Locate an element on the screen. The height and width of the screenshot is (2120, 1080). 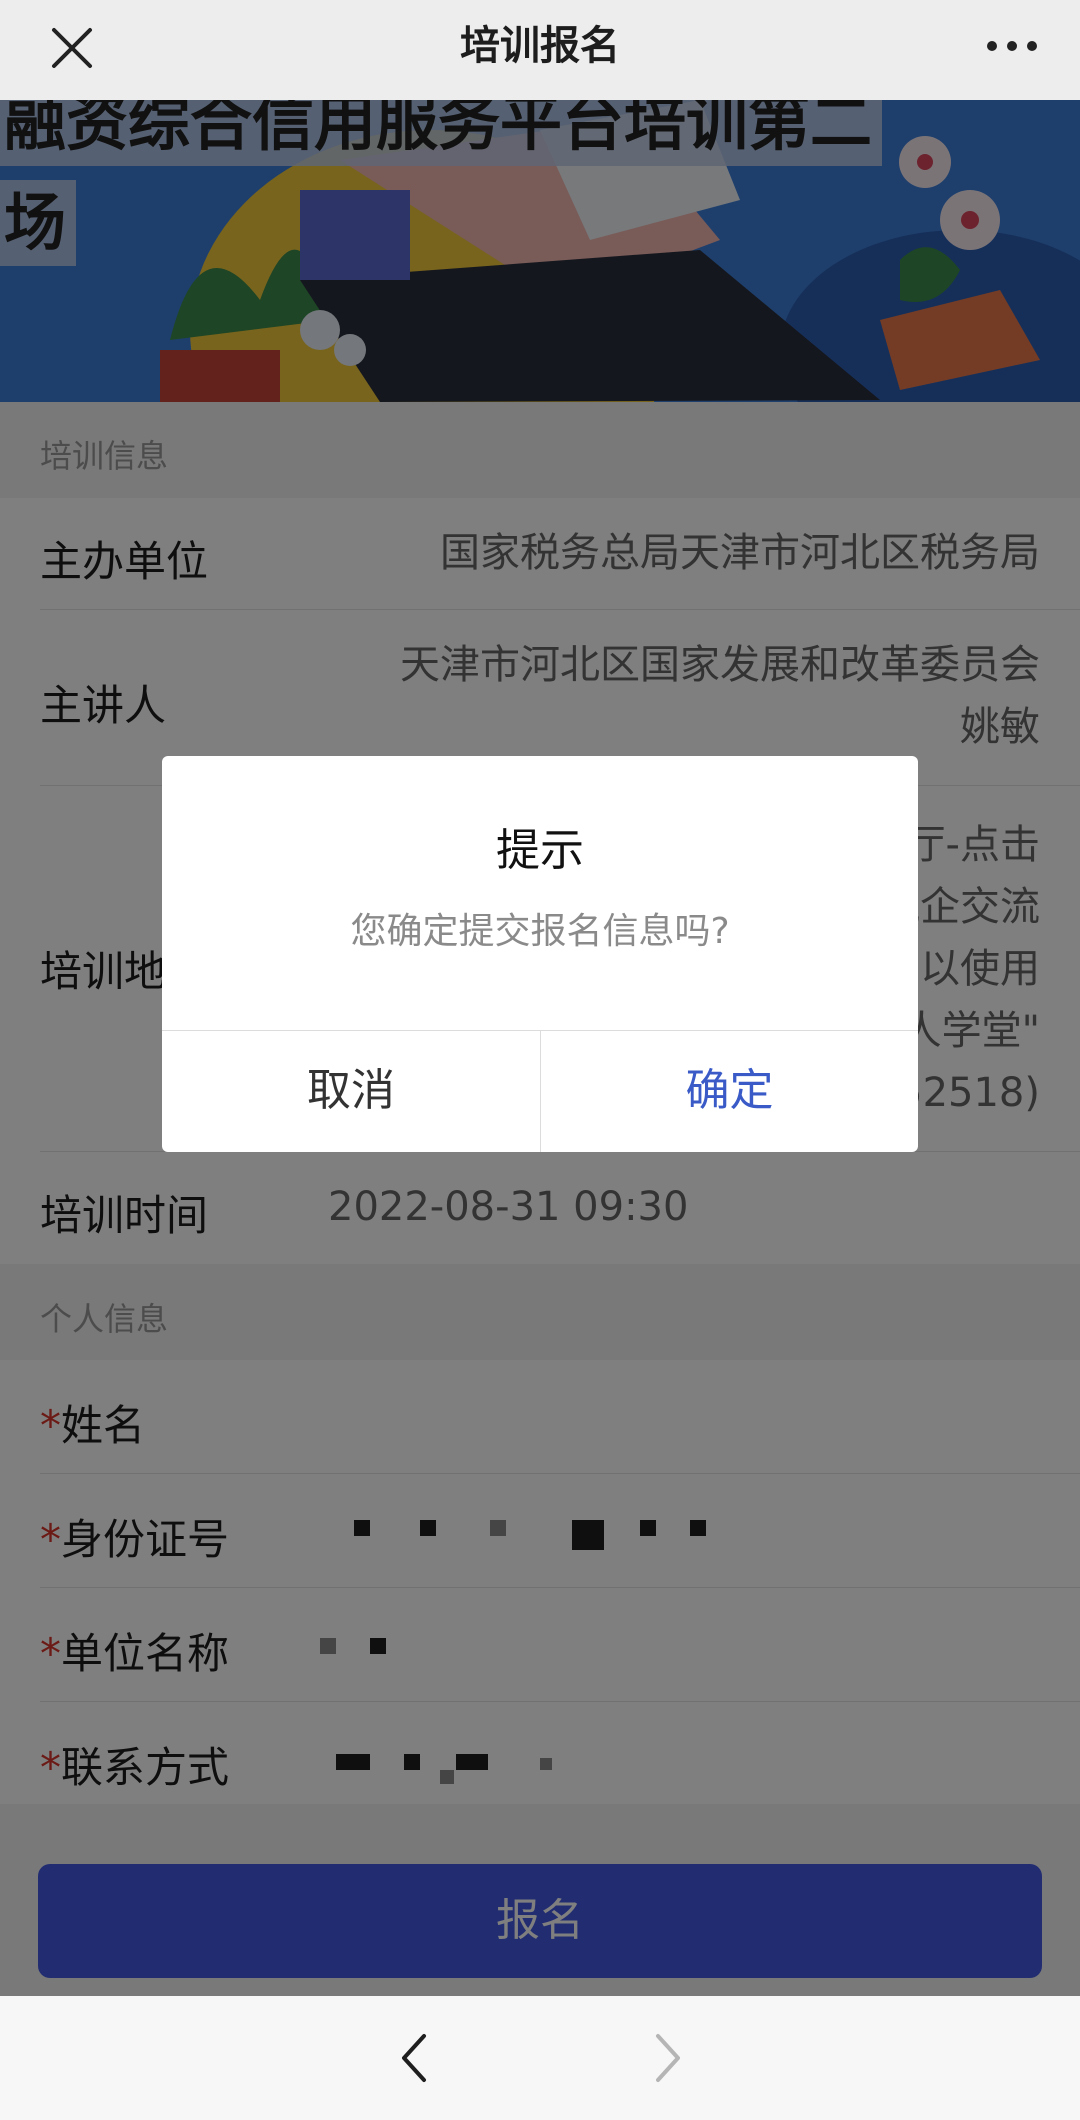
chevron-left-icon is located at coordinates (414, 2058).